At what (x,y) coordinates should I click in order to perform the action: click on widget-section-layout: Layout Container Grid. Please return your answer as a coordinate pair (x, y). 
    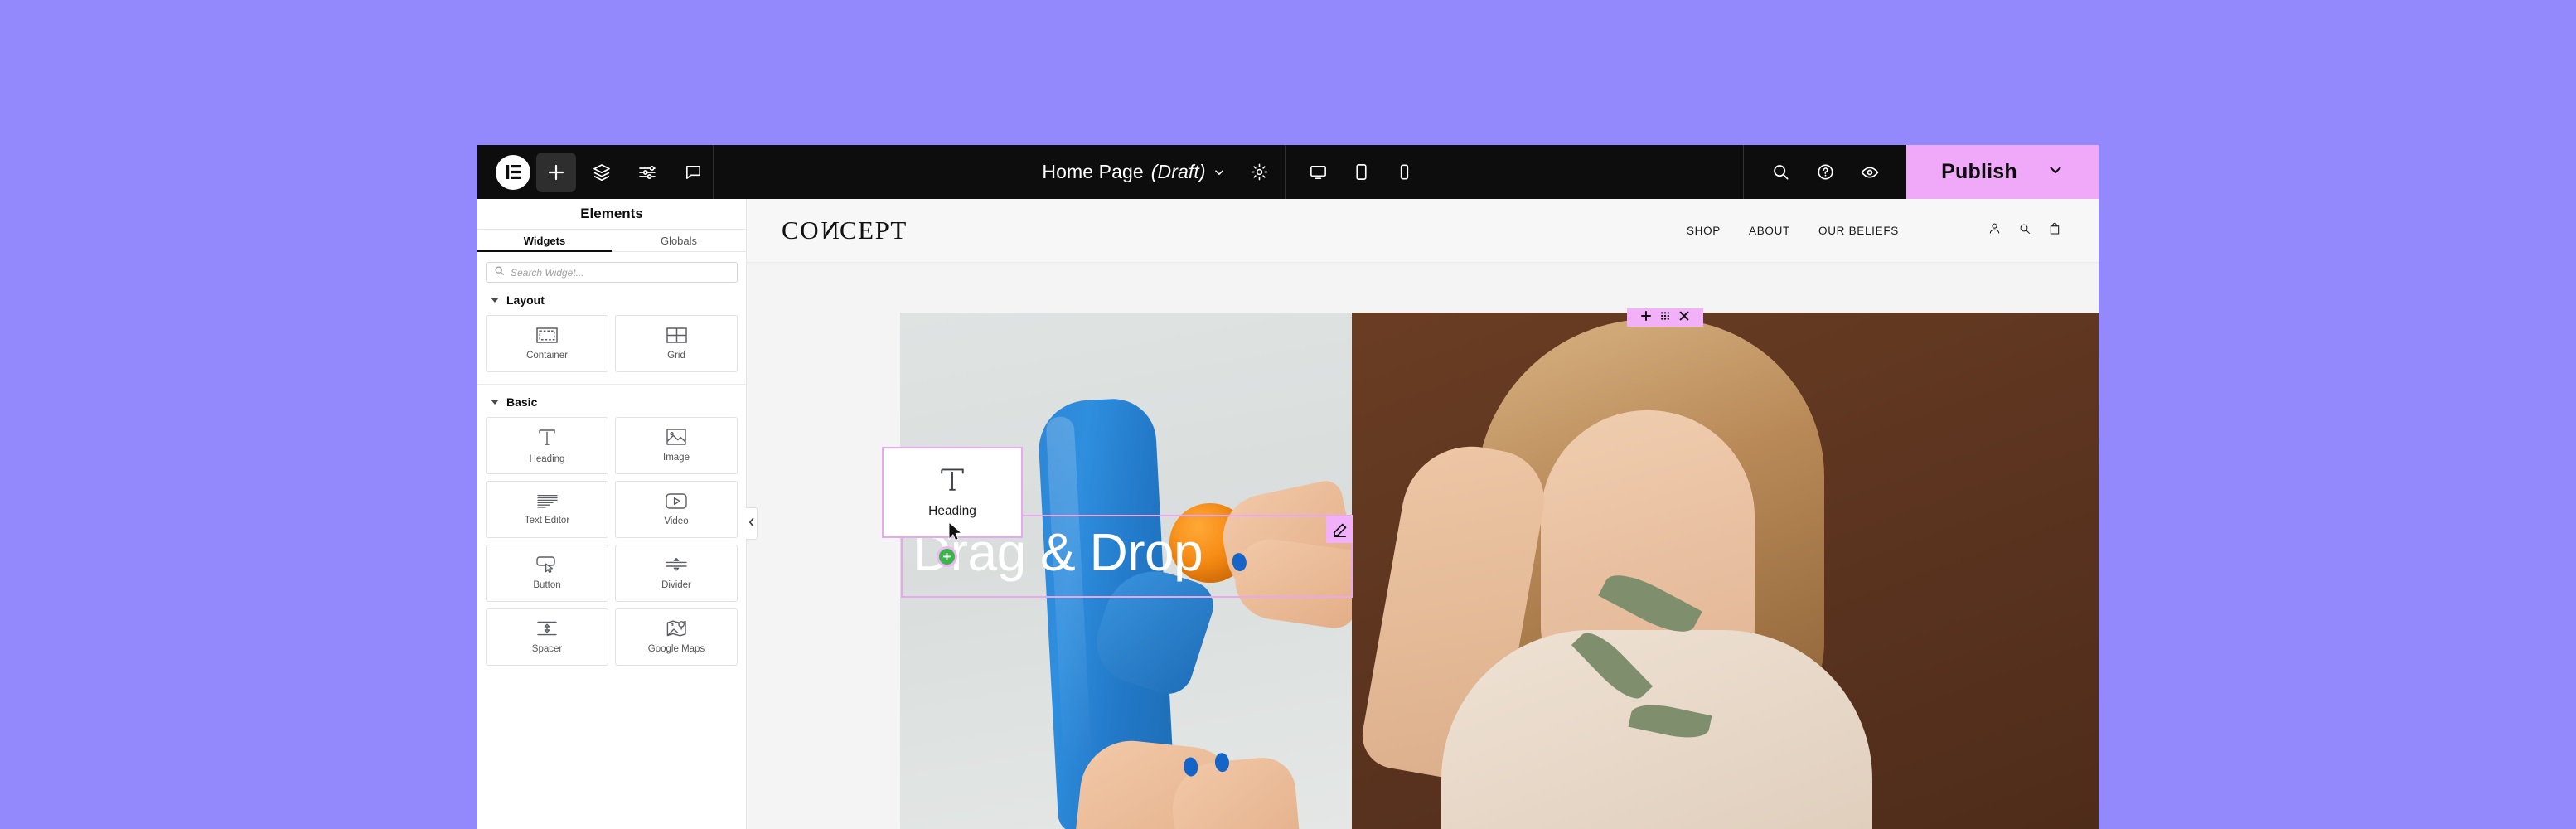
    Looking at the image, I should click on (611, 334).